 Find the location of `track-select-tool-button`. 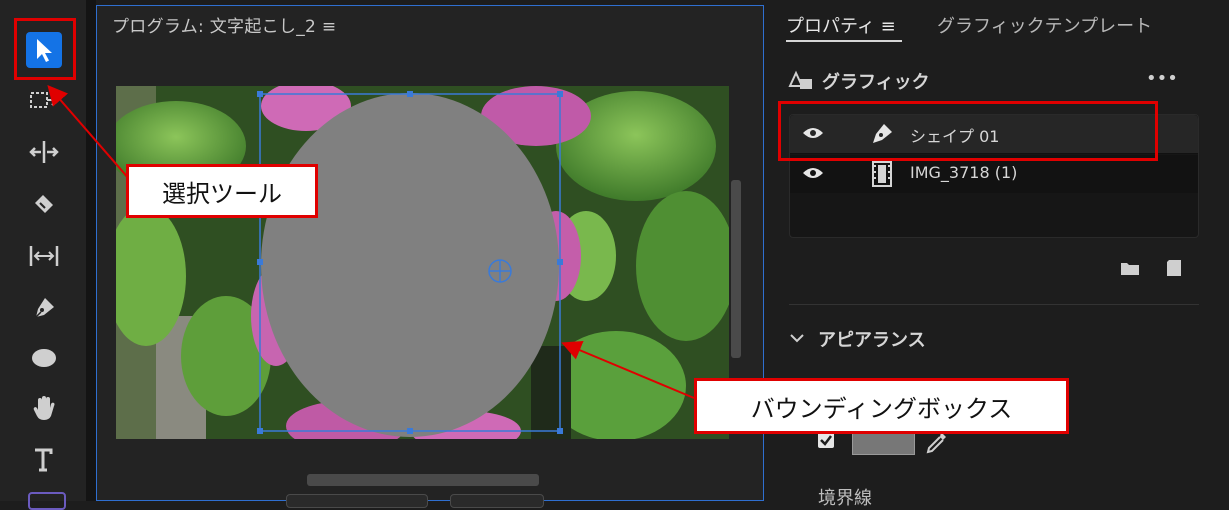

track-select-tool-button is located at coordinates (44, 100).